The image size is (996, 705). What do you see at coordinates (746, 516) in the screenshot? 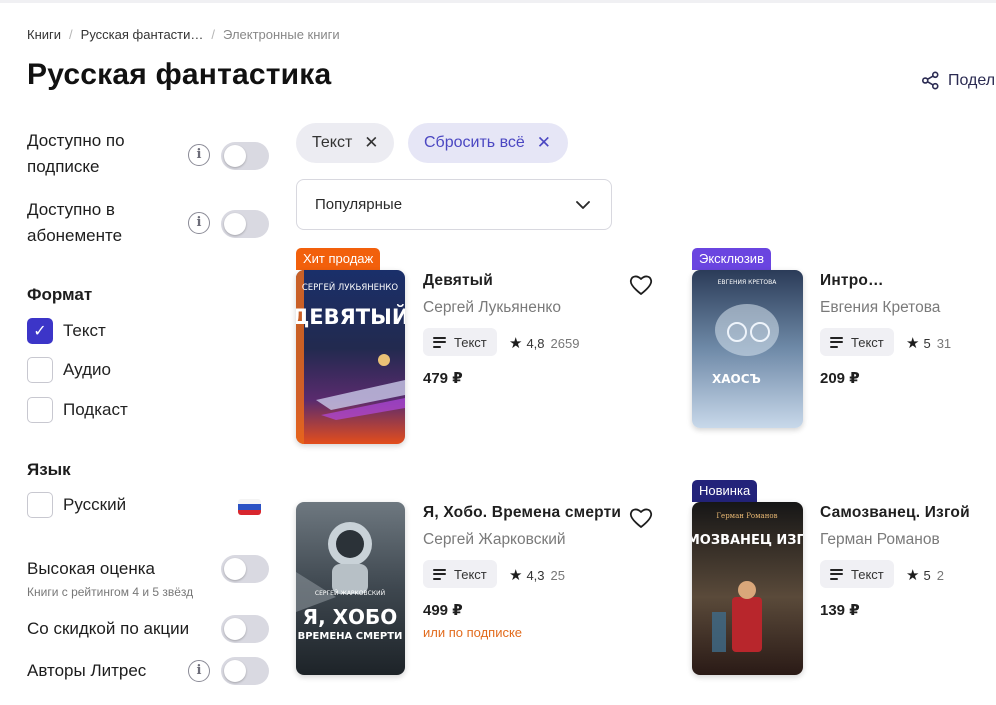
I see `cover-author: Герман Романов` at bounding box center [746, 516].